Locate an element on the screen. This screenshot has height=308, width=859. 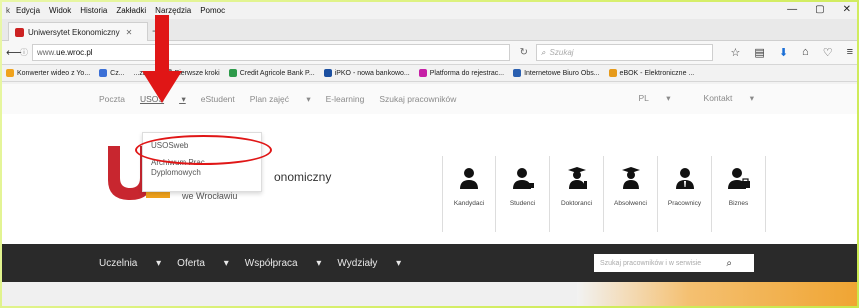
site-search-input: Szukaj pracowników i w serwisie ⌕ is located at coordinates (674, 263).